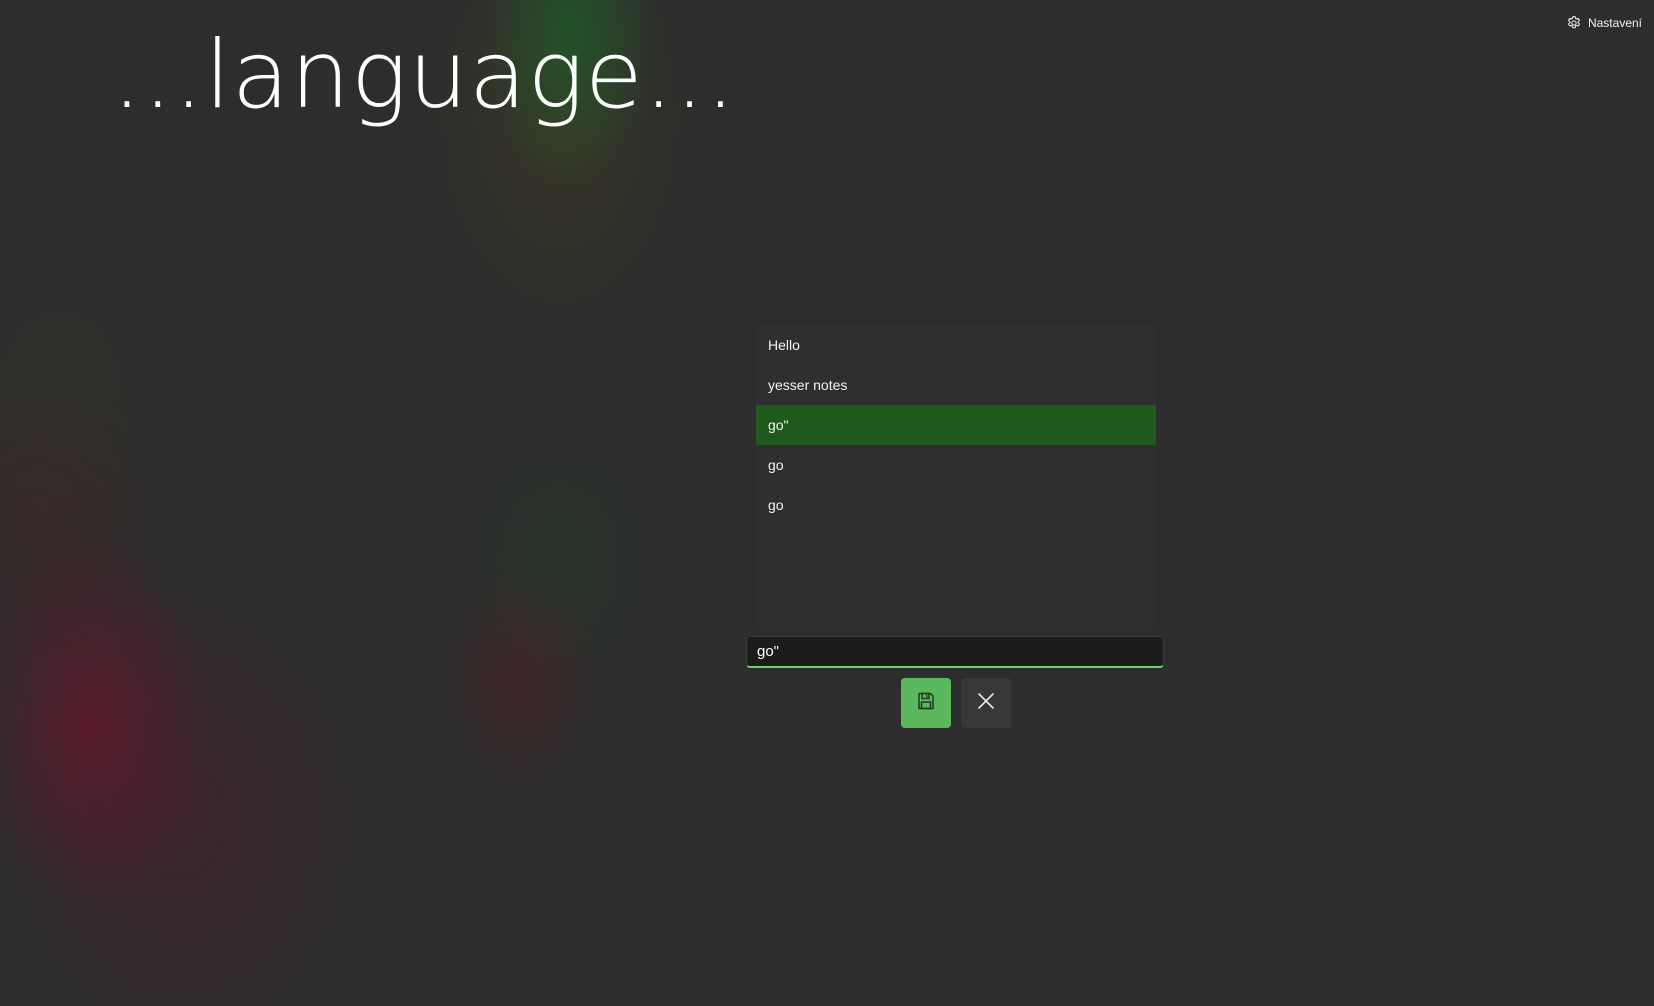 This screenshot has height=1006, width=1654. What do you see at coordinates (1574, 23) in the screenshot?
I see `gear-icon` at bounding box center [1574, 23].